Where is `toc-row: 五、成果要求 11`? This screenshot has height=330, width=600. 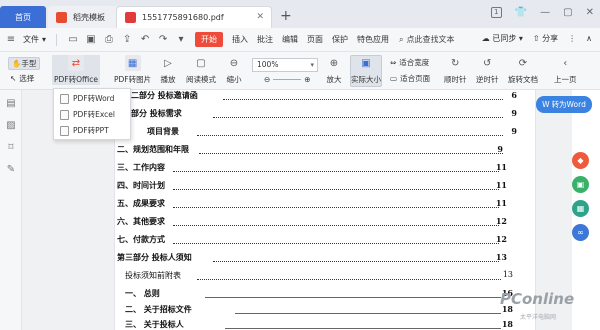
toc-row: 五、成果要求 11 is located at coordinates (318, 205).